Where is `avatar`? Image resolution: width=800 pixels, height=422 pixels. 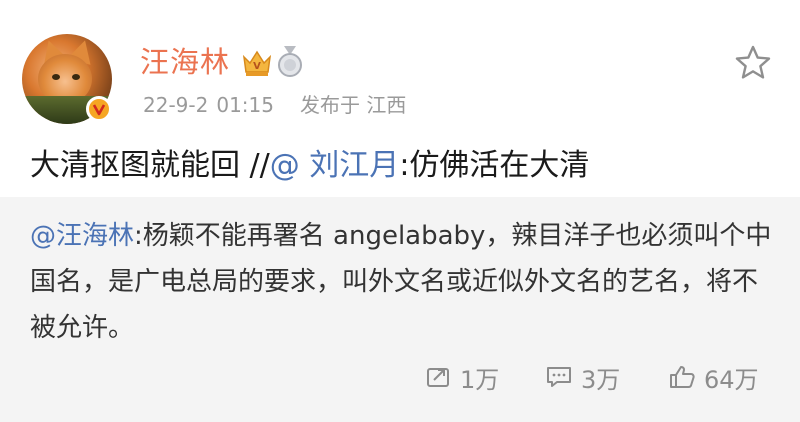
avatar is located at coordinates (67, 79).